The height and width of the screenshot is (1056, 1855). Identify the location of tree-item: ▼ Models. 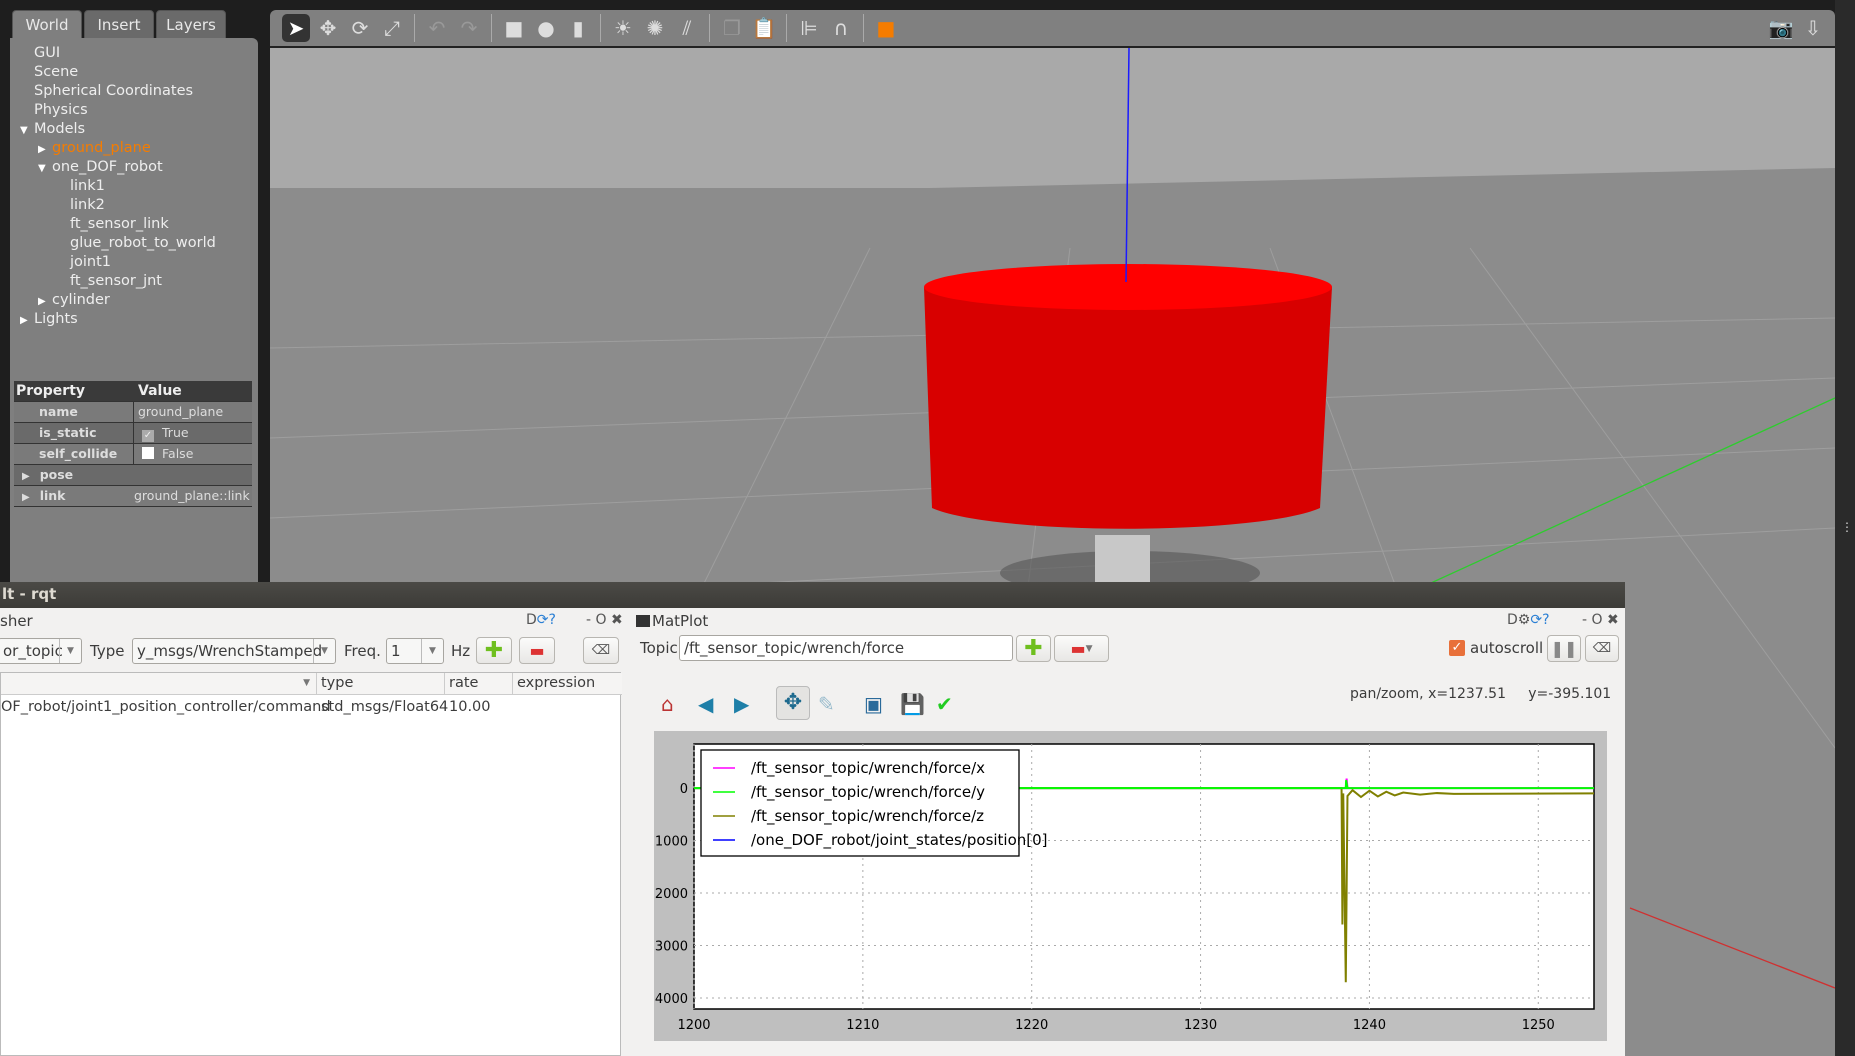
(113, 129).